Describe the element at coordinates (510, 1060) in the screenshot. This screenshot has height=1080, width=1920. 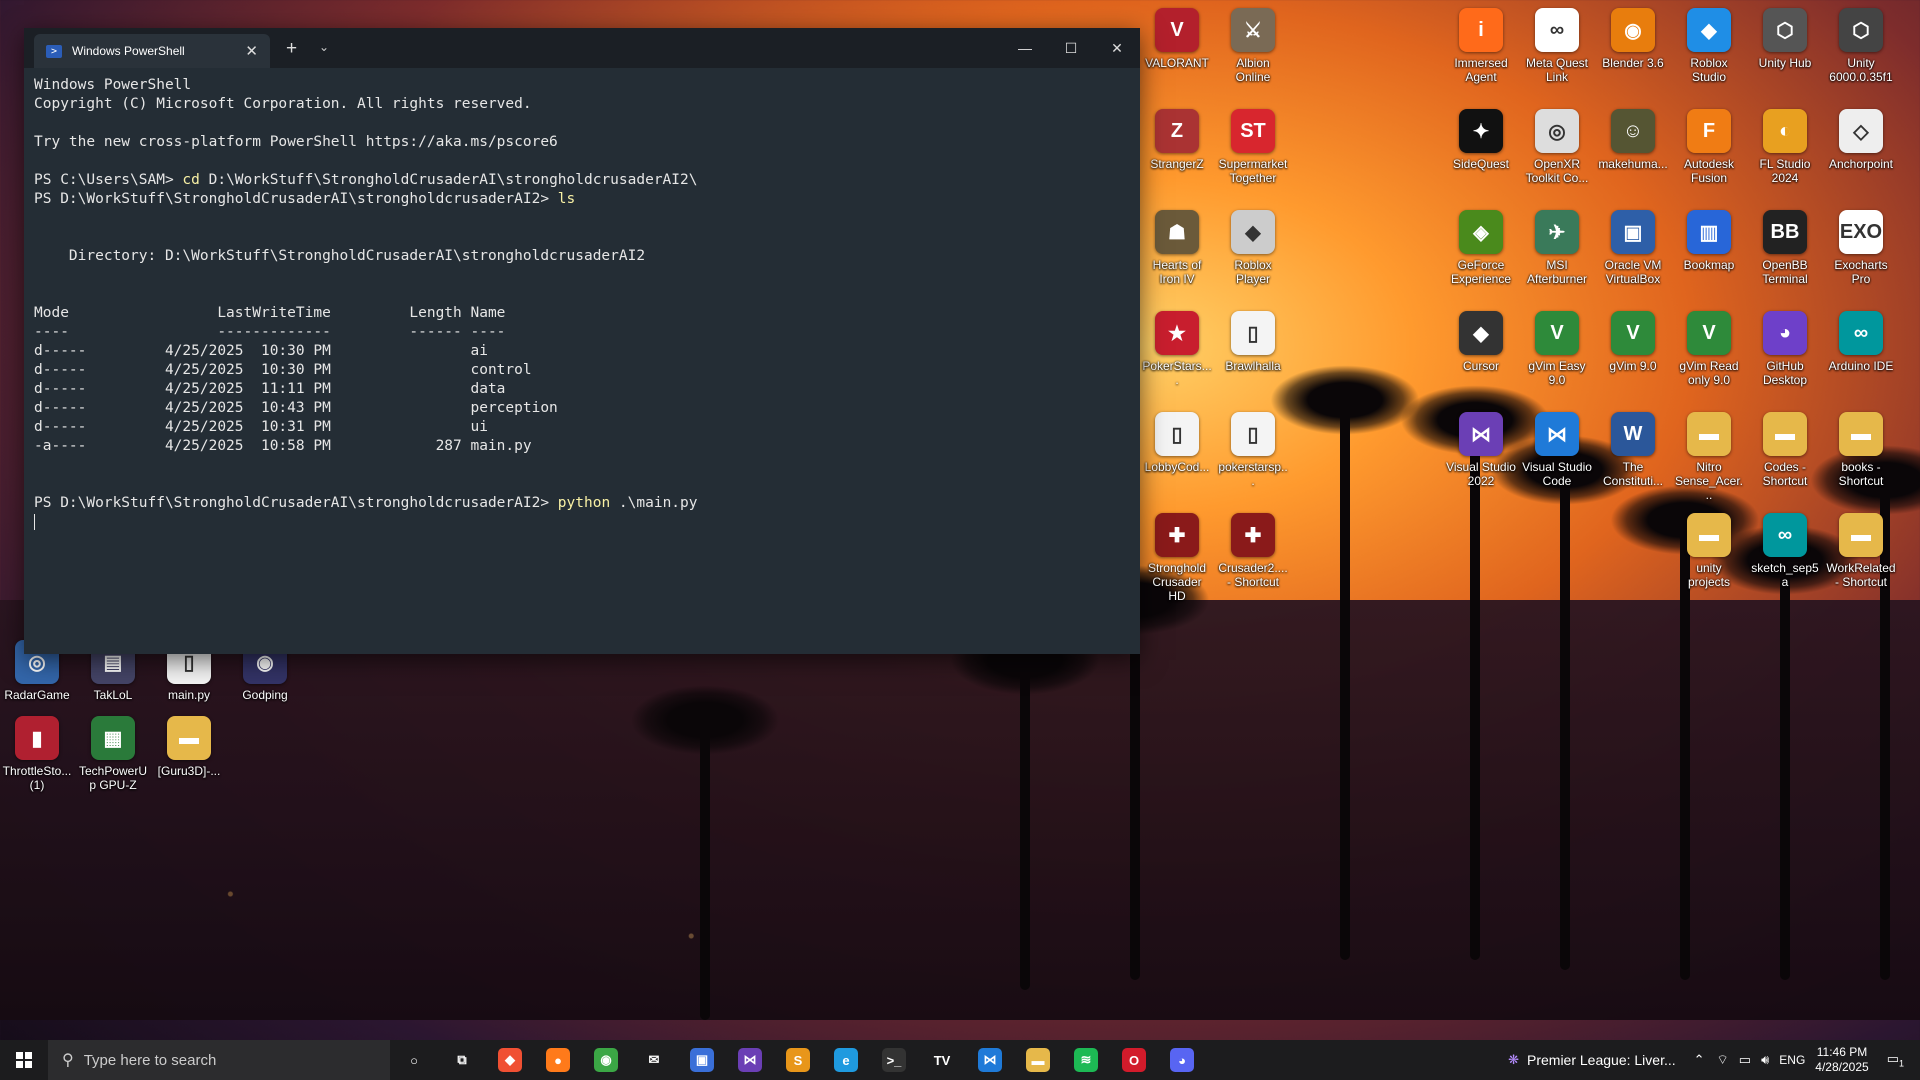
I see `git-taskbar-button: ◆` at that location.